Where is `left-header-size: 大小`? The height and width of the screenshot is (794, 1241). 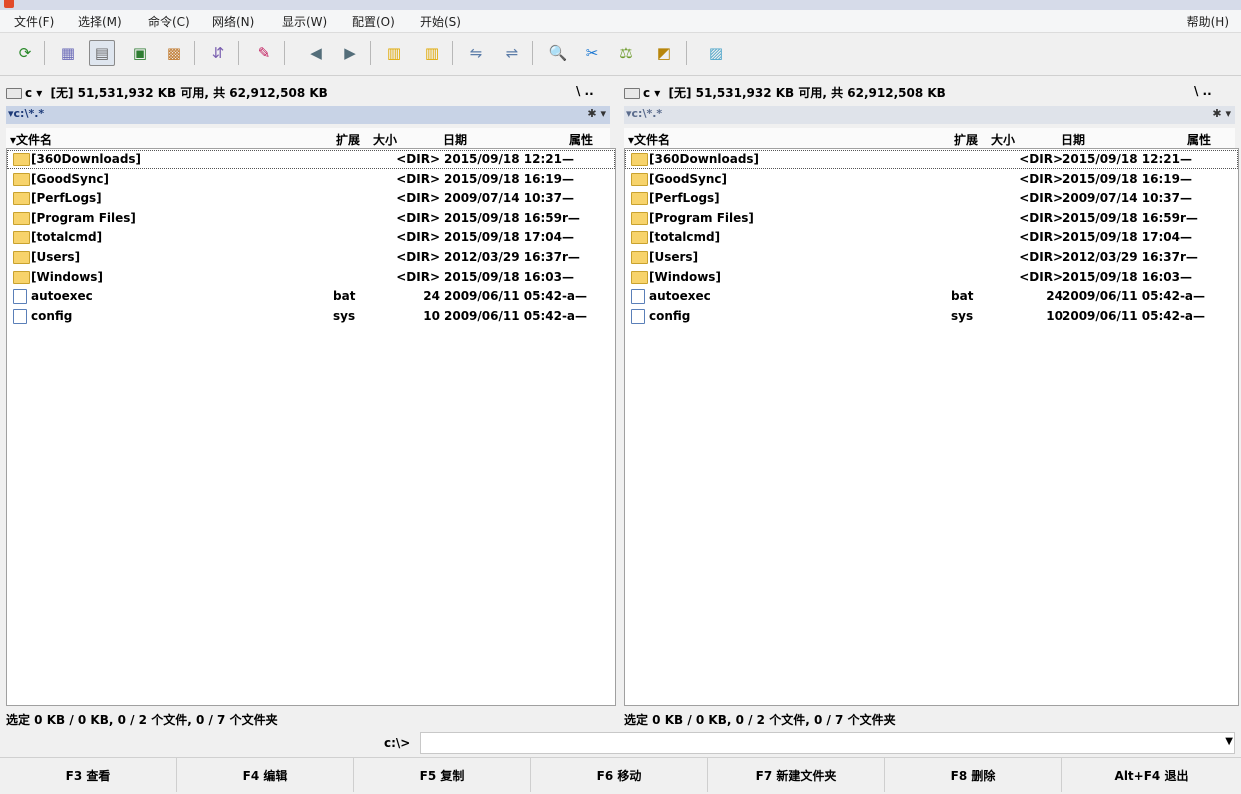
left-header-size: 大小 is located at coordinates (385, 139).